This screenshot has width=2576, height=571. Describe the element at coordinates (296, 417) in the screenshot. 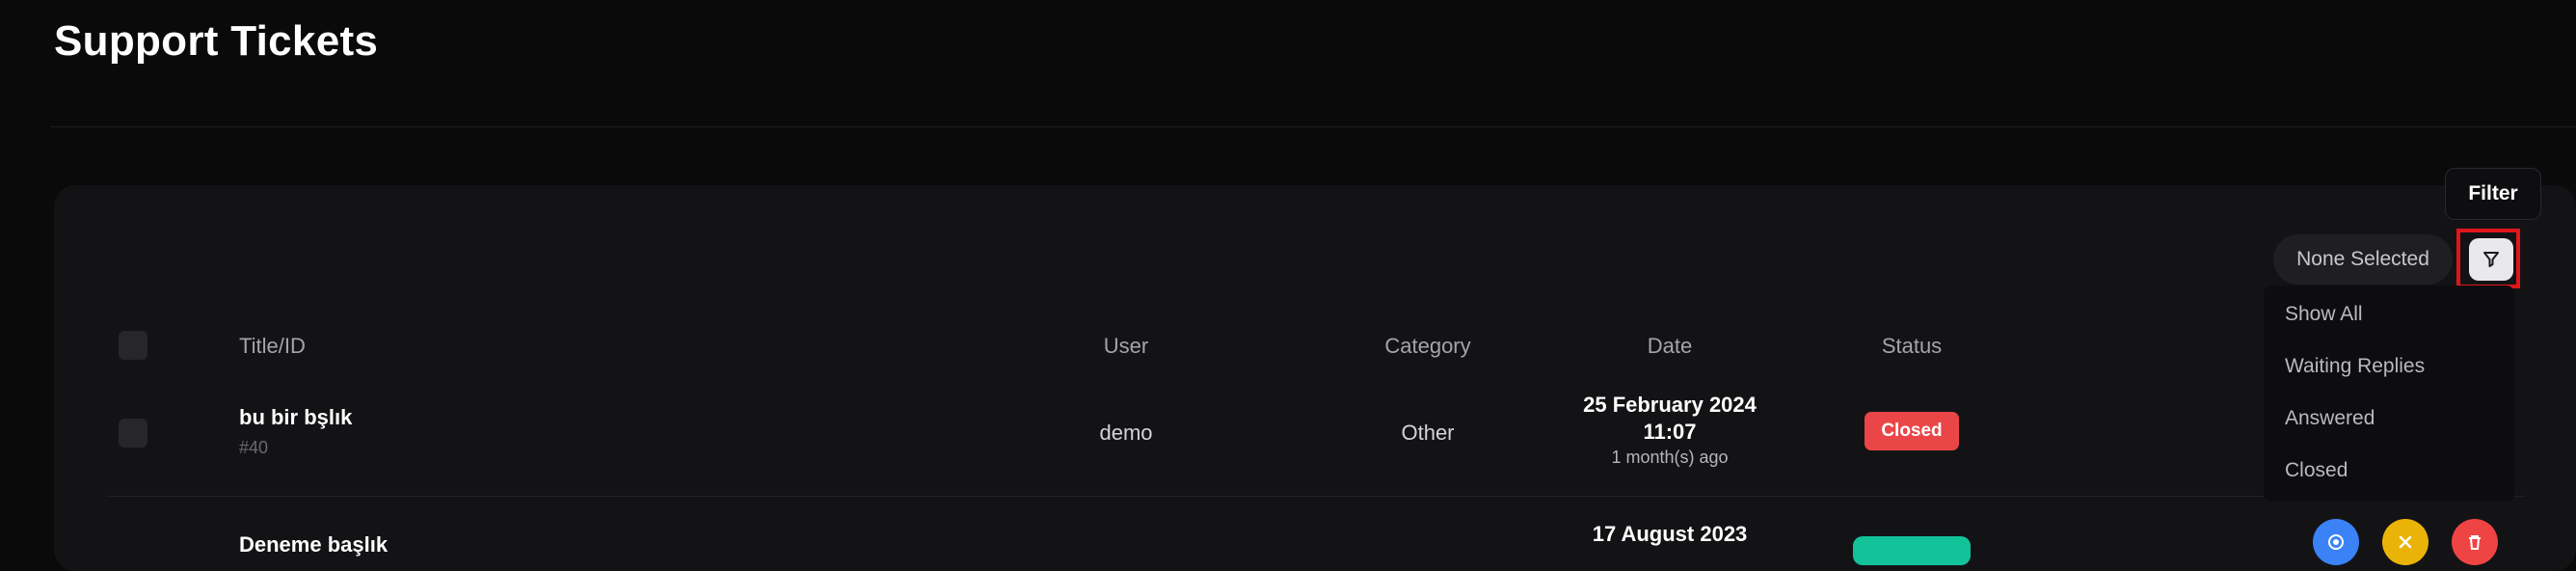

I see `ticket-title: bu bir bşlık` at that location.